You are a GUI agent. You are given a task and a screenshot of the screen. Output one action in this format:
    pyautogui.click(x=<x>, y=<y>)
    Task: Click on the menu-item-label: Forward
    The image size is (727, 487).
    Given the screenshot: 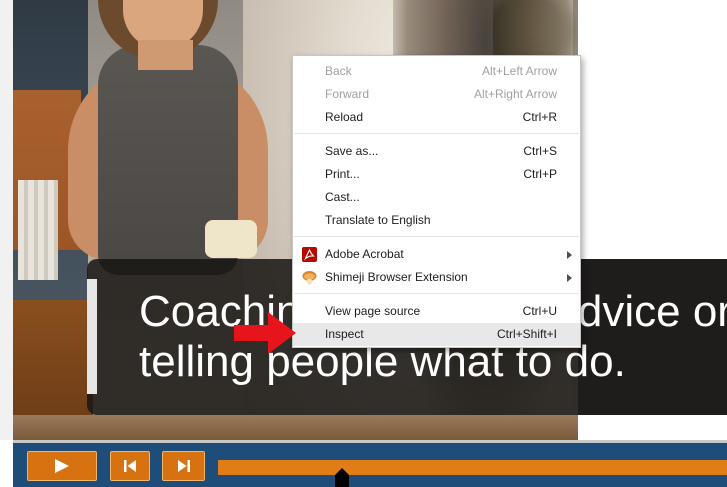 What is the action you would take?
    pyautogui.click(x=347, y=94)
    